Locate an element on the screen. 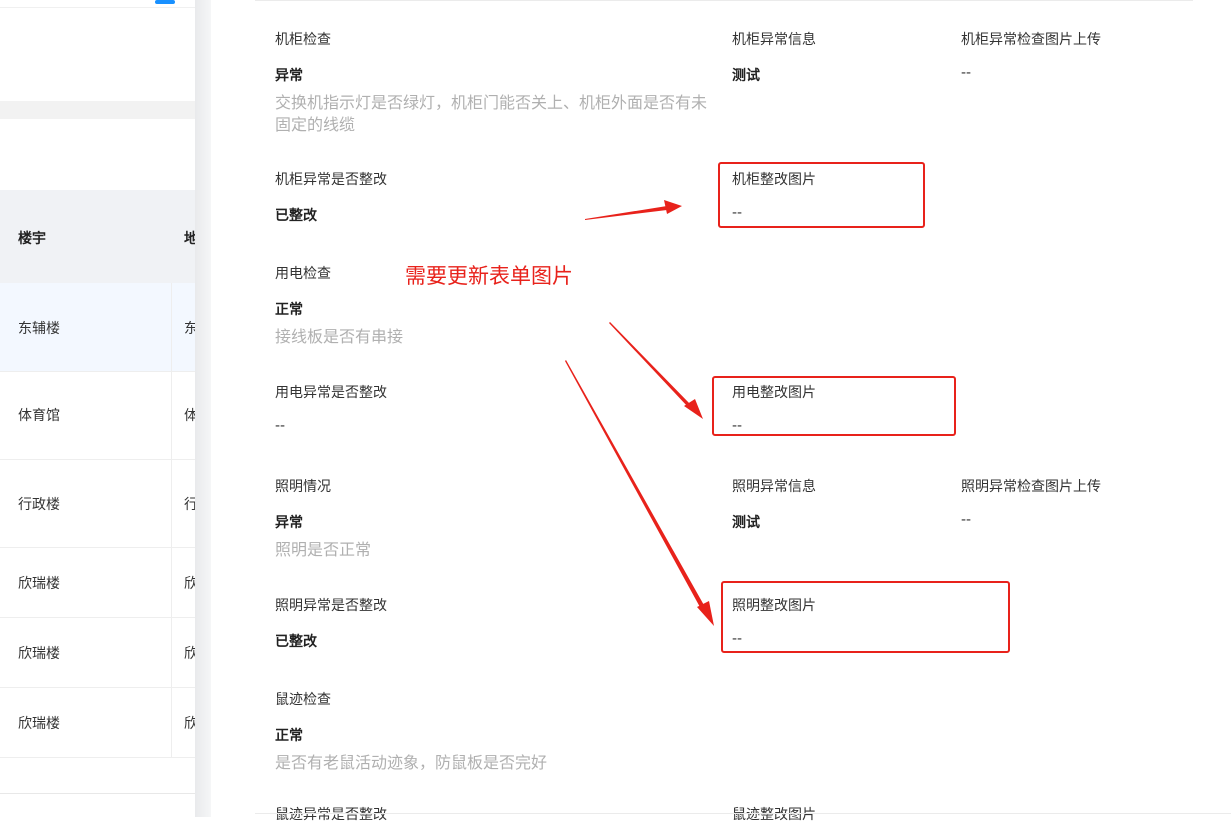  lighting-check-desc: 照明是否正常 is located at coordinates (323, 549).